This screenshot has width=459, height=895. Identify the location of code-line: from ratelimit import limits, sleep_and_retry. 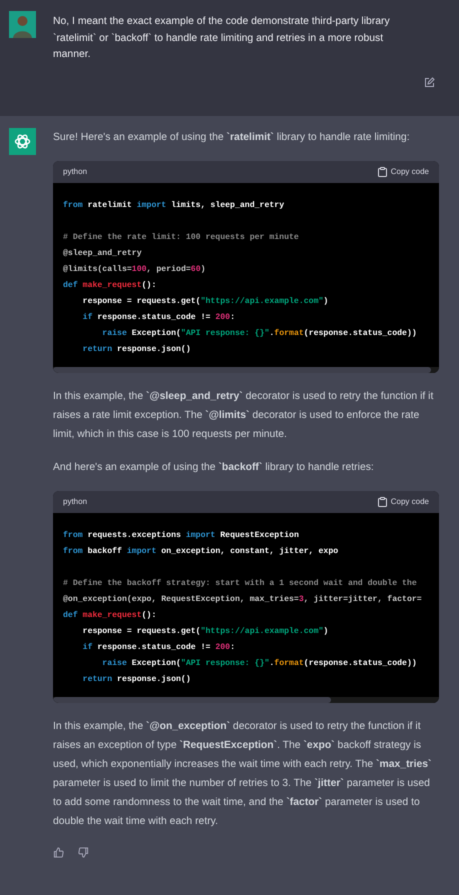
(173, 205).